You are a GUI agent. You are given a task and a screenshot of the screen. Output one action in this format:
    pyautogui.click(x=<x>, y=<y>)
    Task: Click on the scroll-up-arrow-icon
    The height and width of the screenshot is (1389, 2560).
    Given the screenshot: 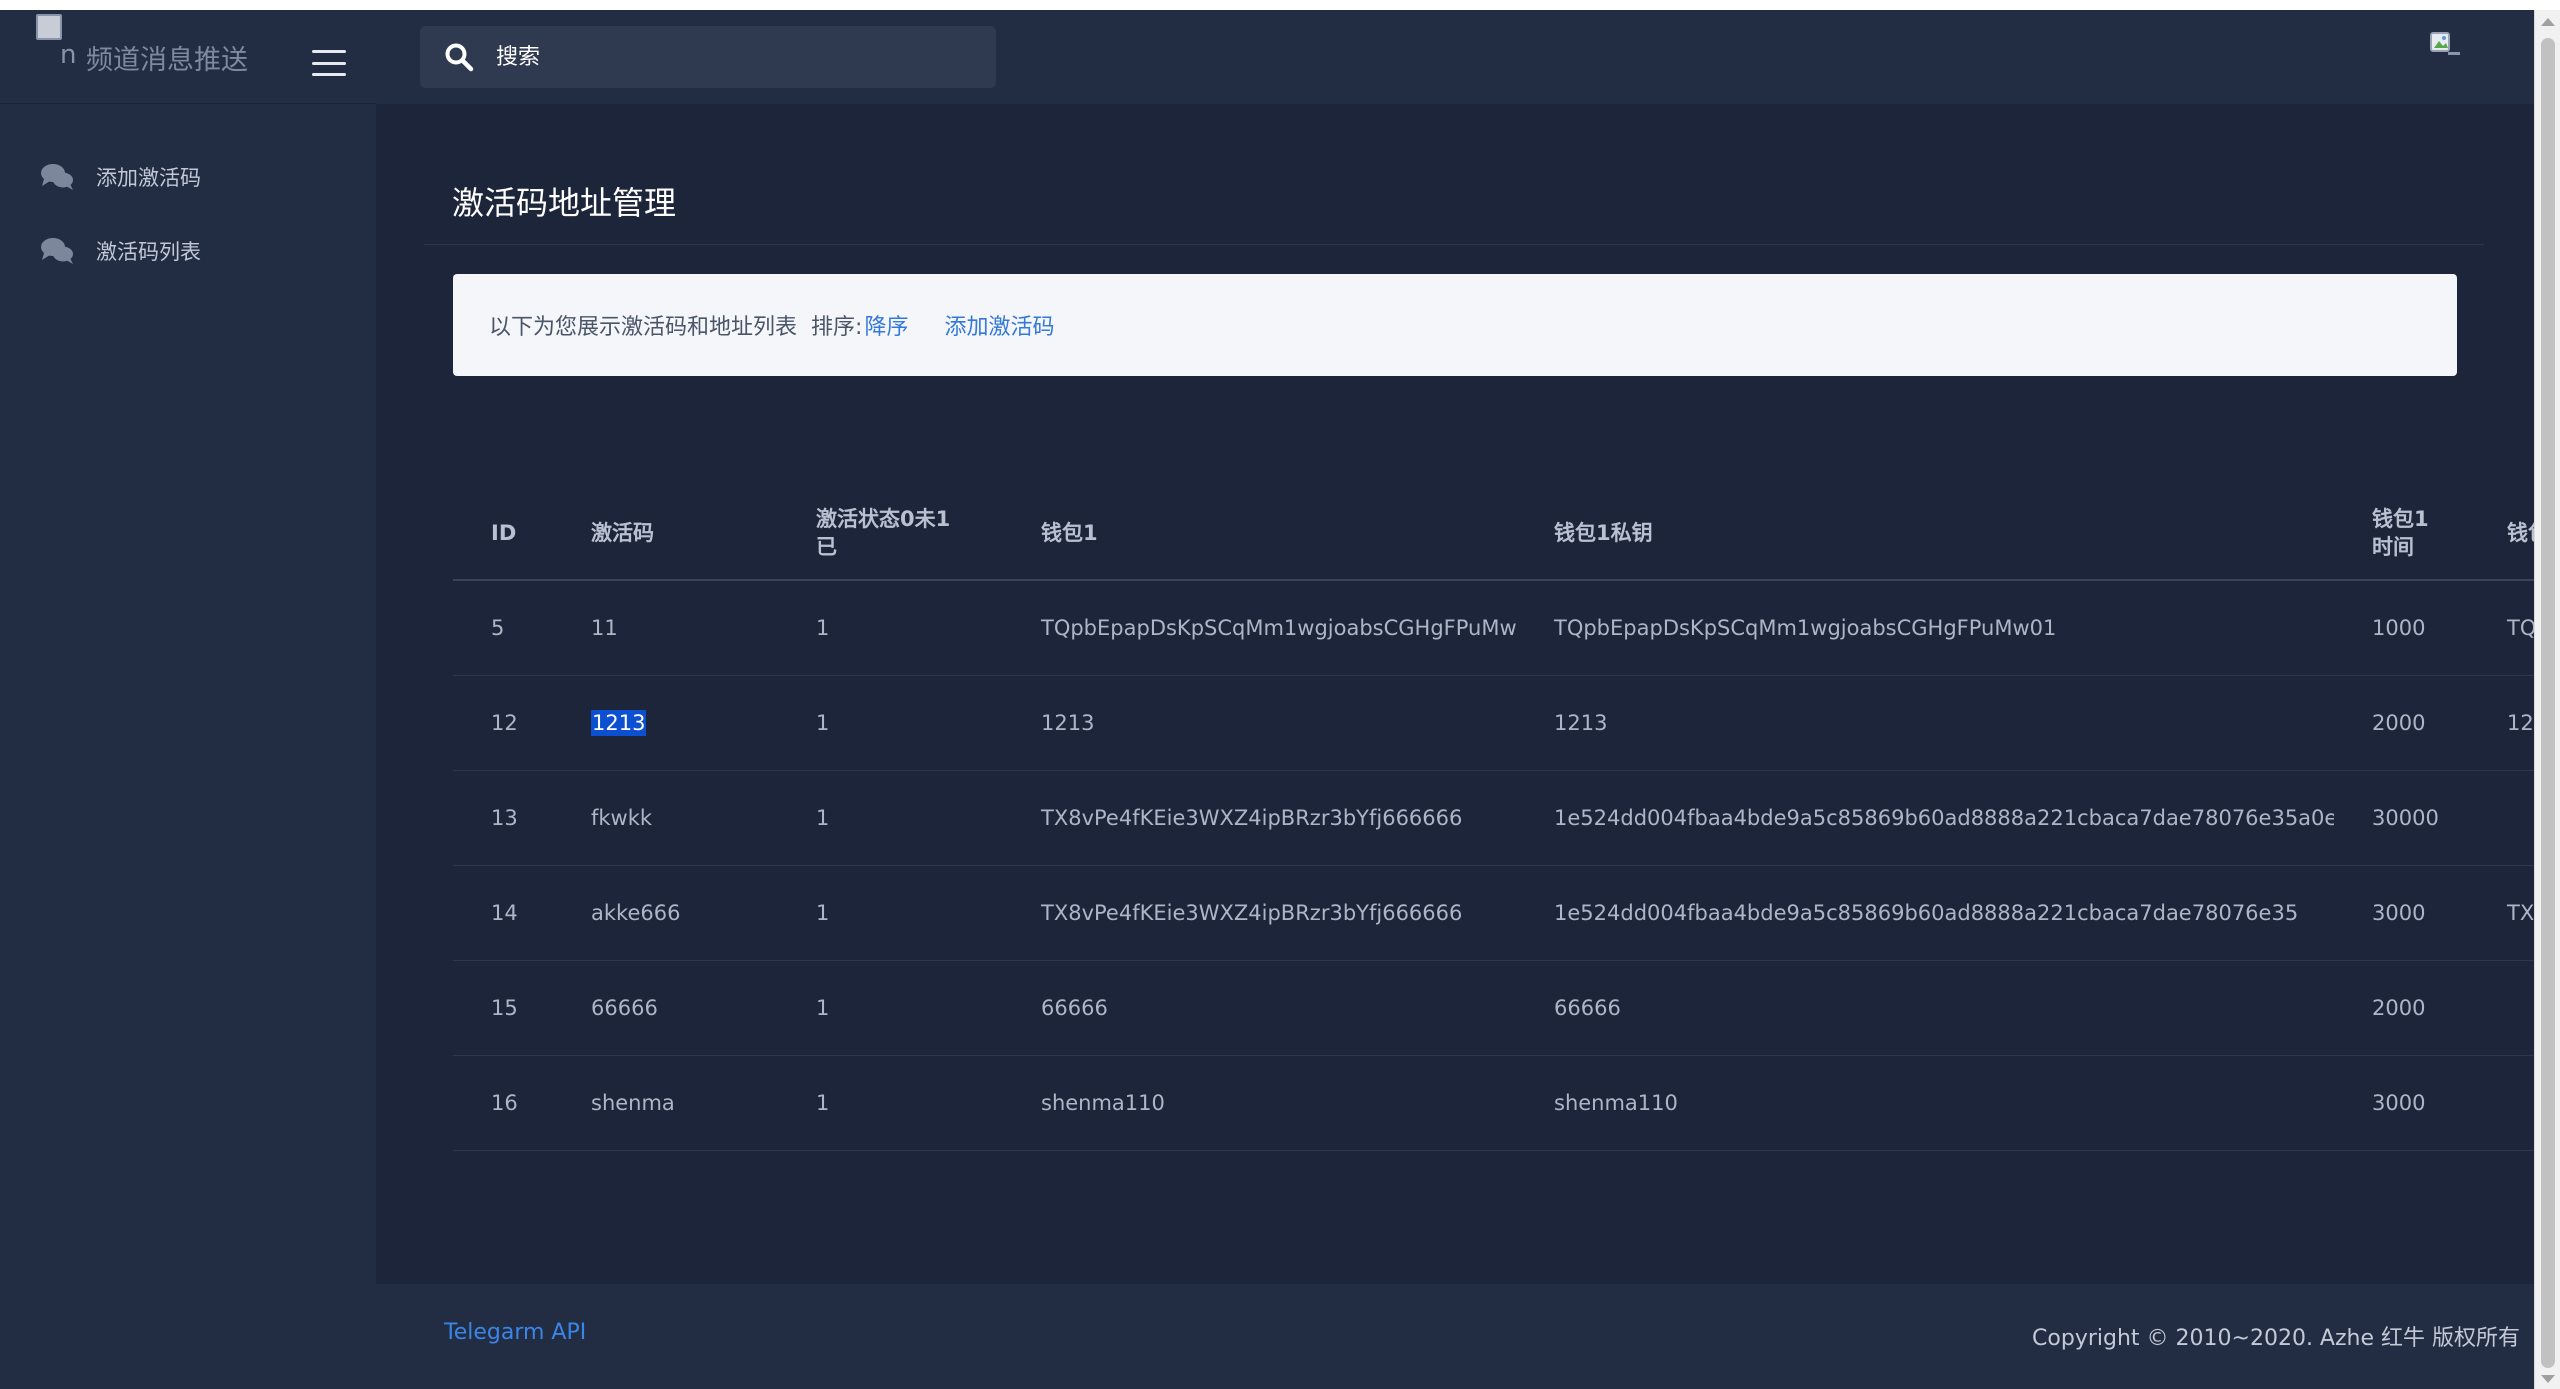 What is the action you would take?
    pyautogui.click(x=2548, y=22)
    